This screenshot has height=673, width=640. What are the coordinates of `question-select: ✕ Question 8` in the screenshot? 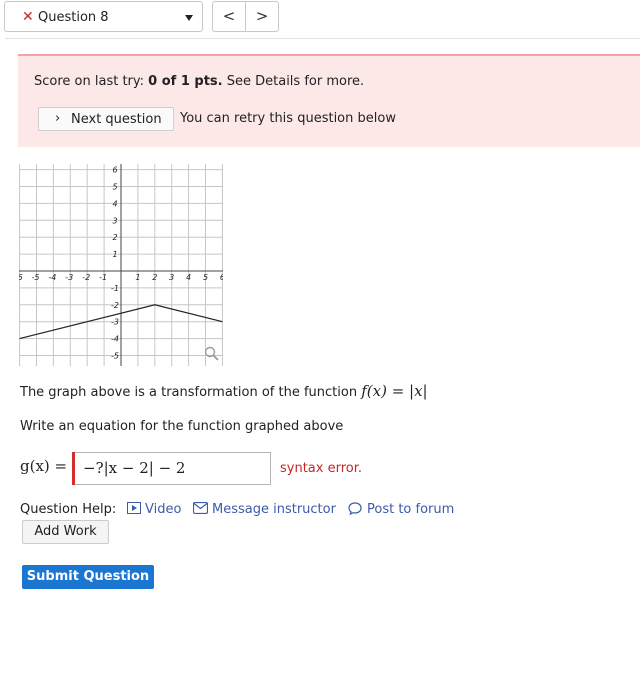 It's located at (103, 16).